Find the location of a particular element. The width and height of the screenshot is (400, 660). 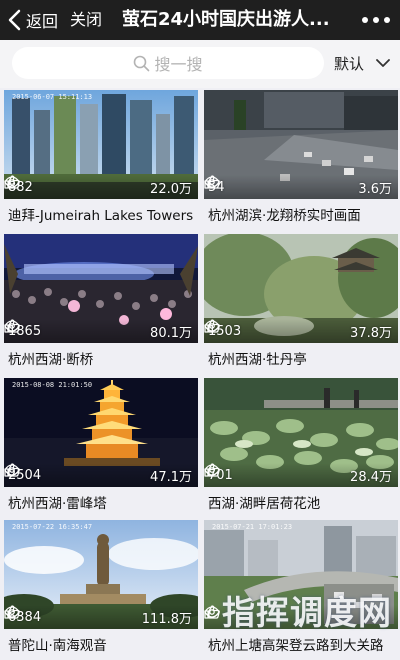

view-count-value: 80.1万 is located at coordinates (171, 333).